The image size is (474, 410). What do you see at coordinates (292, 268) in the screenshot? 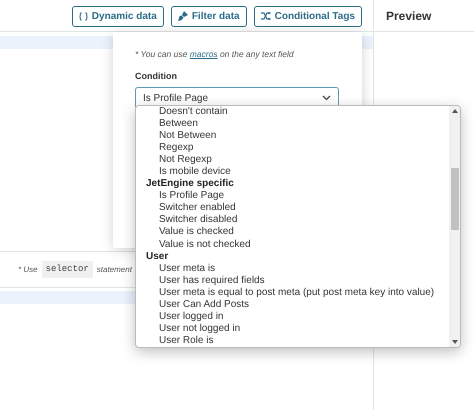
I see `dropdown-option: User meta is` at bounding box center [292, 268].